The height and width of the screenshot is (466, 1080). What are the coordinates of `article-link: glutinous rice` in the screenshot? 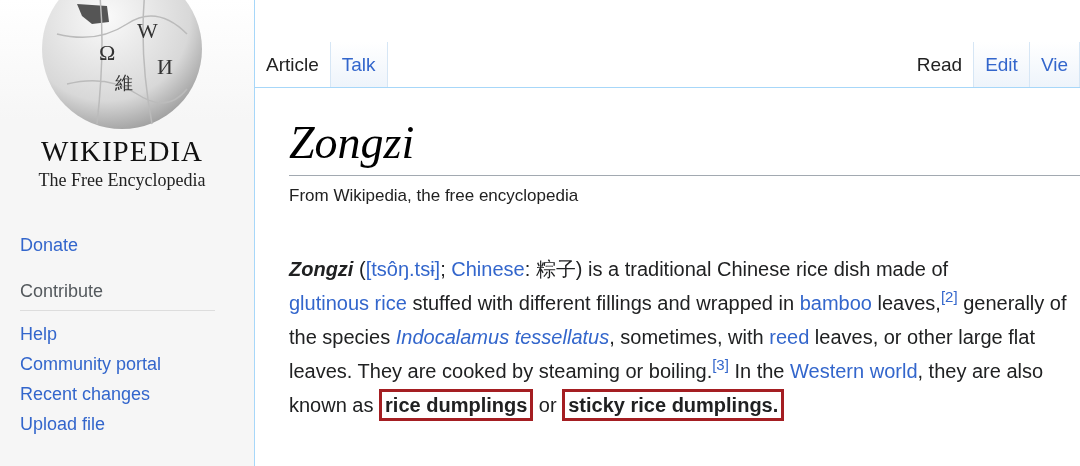 It's located at (348, 303).